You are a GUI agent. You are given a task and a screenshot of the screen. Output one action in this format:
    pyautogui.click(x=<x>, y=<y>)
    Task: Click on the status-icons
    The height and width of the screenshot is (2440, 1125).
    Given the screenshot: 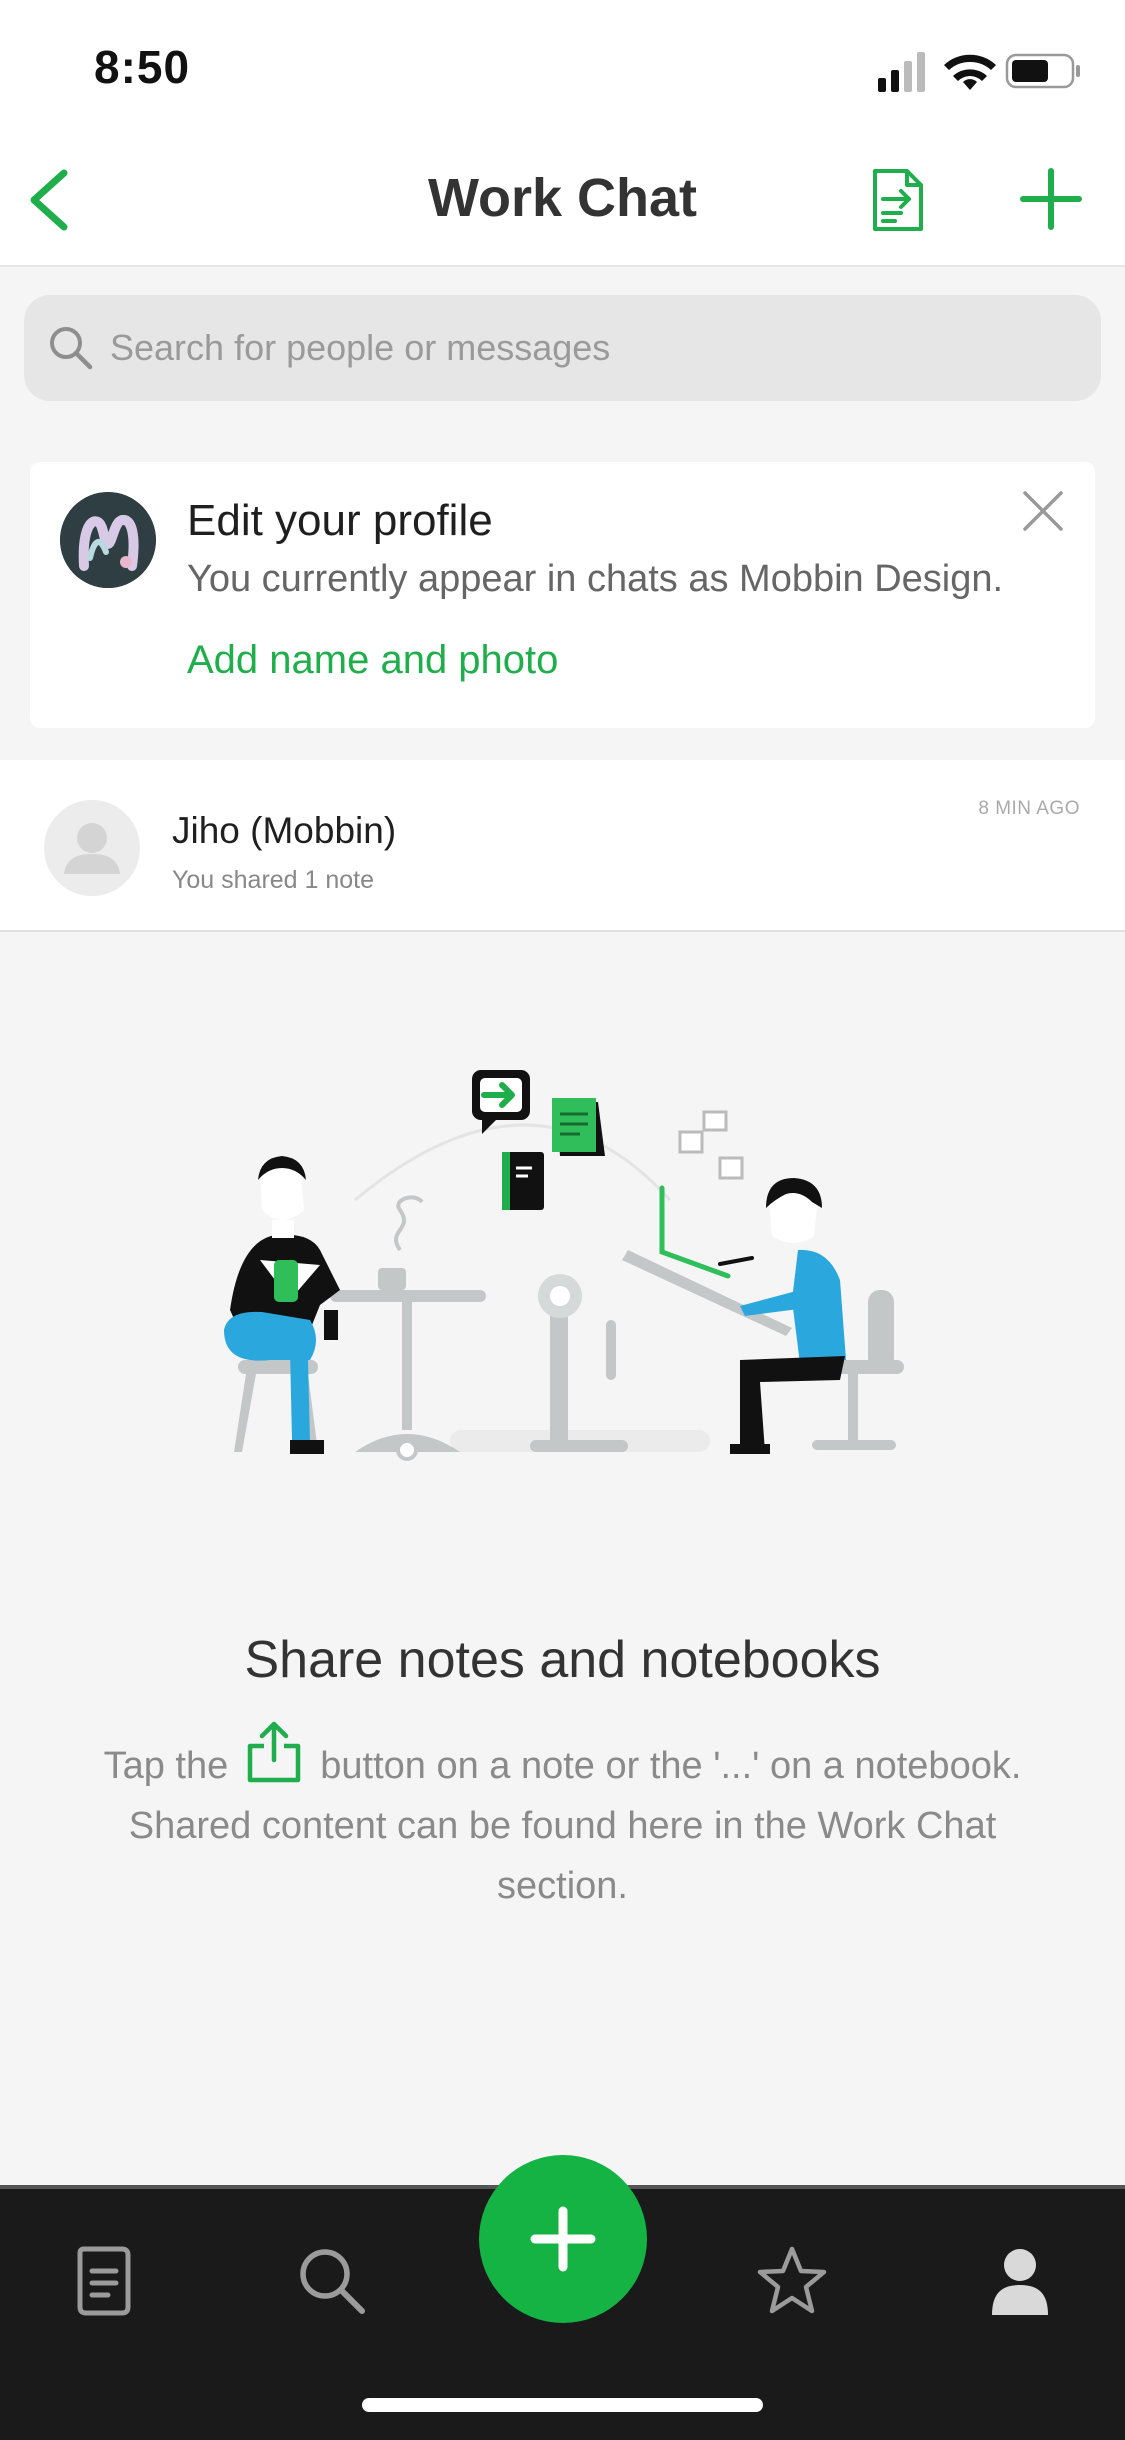 What is the action you would take?
    pyautogui.click(x=979, y=72)
    